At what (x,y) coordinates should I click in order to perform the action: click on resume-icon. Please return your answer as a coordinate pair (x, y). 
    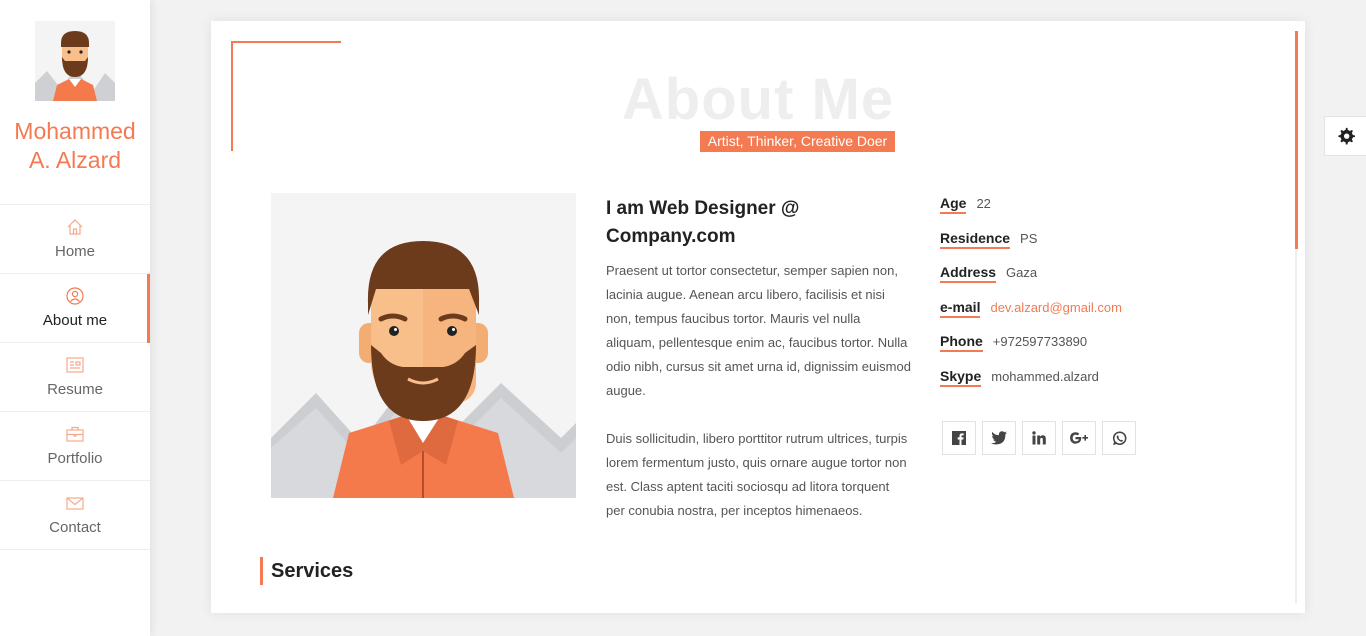
    Looking at the image, I should click on (75, 365).